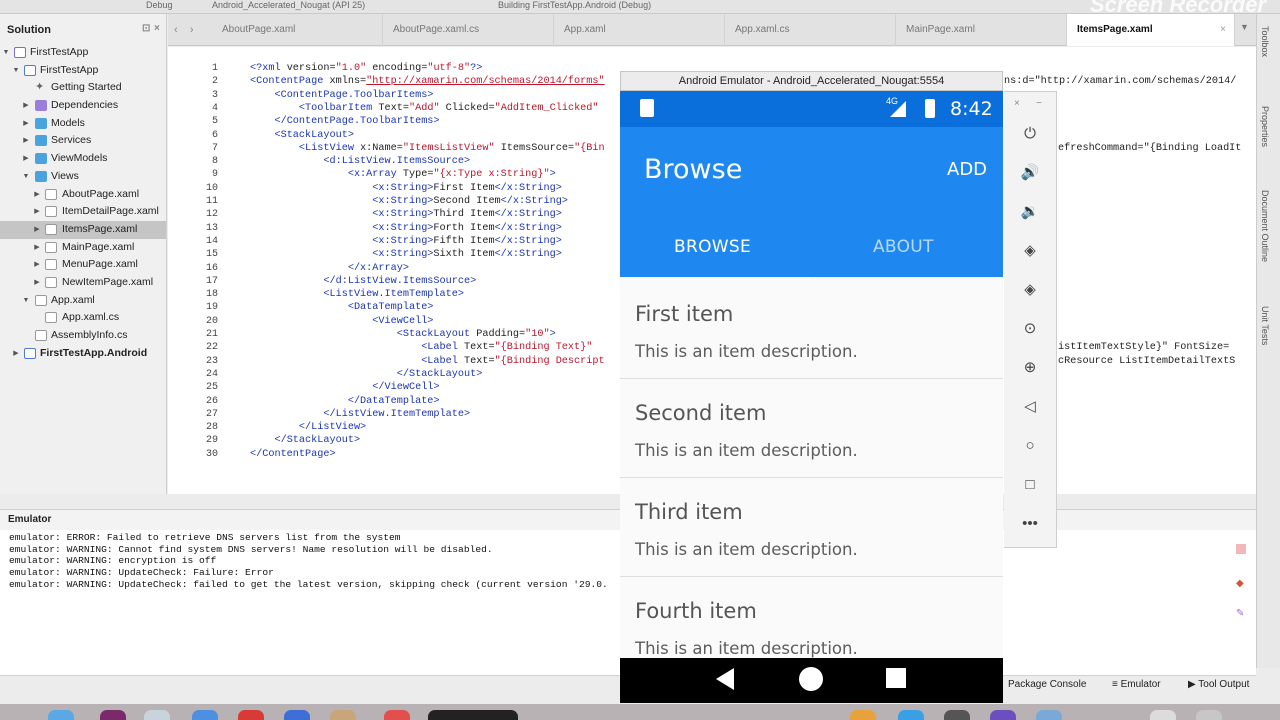 The height and width of the screenshot is (720, 1280). Describe the element at coordinates (1030, 290) in the screenshot. I see `rotate-right-icon: ◈` at that location.